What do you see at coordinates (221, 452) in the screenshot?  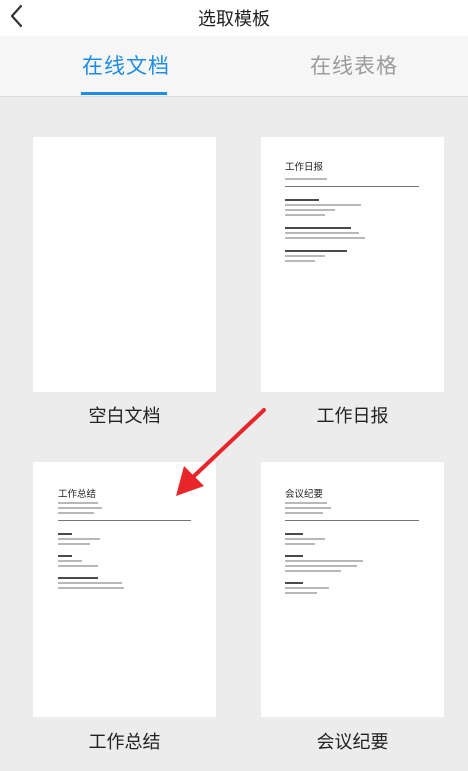 I see `red-arrow-icon` at bounding box center [221, 452].